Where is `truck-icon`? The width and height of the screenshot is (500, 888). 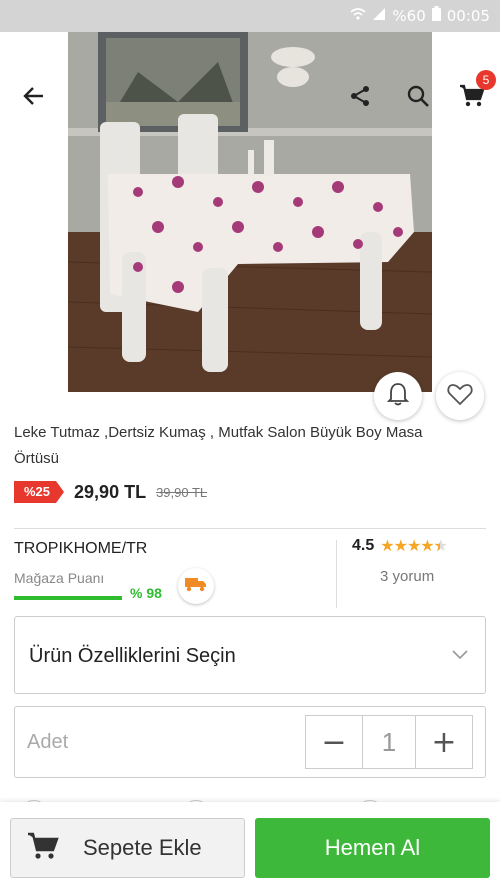
truck-icon is located at coordinates (196, 586).